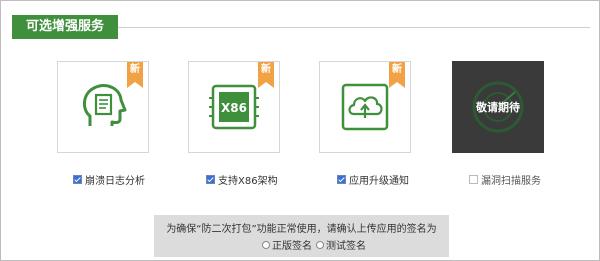  I want to click on update-notify-card: 新, so click(365, 107).